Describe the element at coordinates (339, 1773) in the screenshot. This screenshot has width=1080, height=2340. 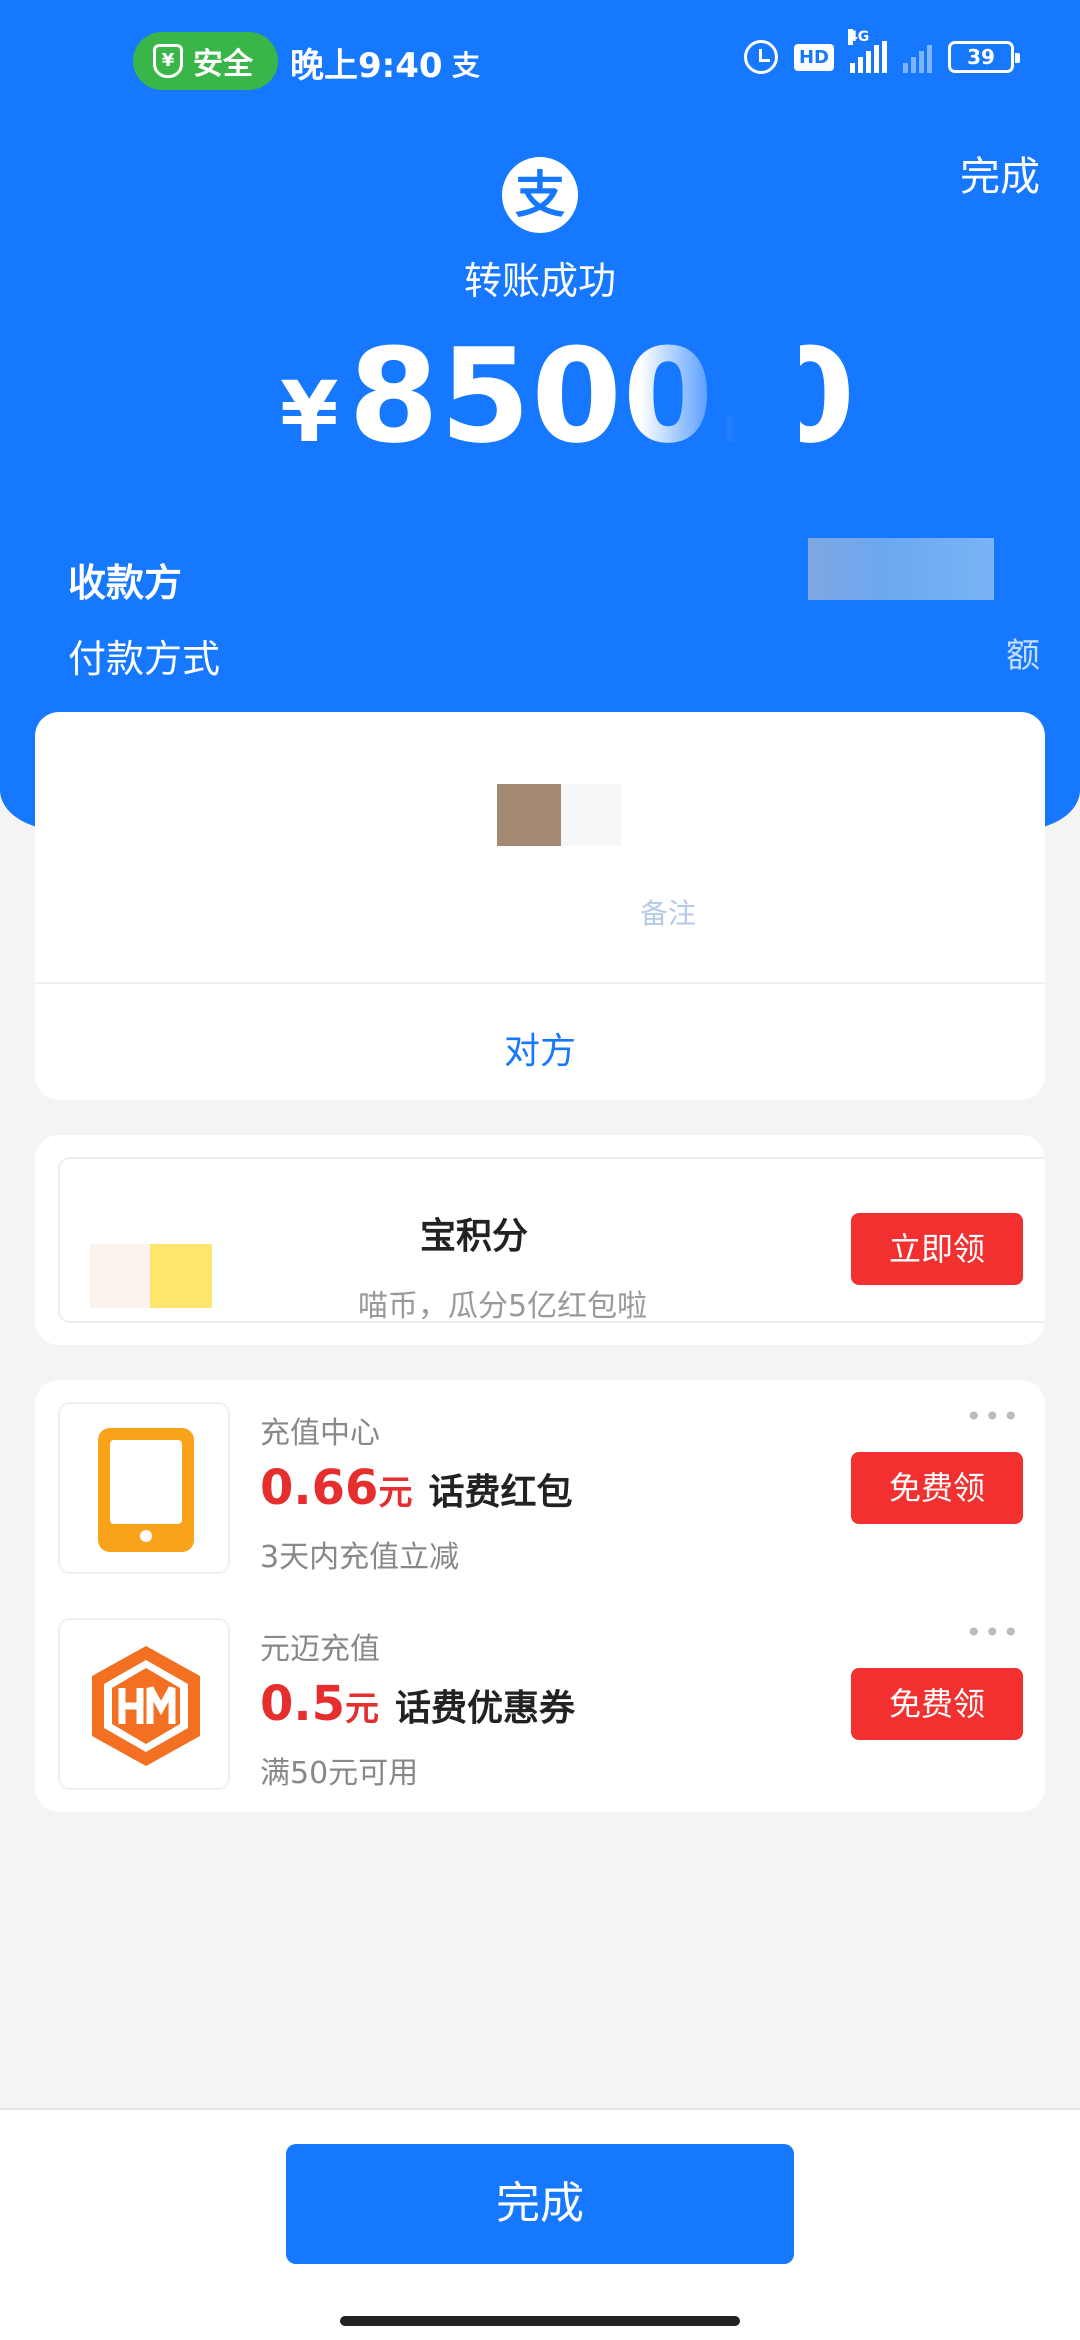
I see `offer-description: 满50元可用` at that location.